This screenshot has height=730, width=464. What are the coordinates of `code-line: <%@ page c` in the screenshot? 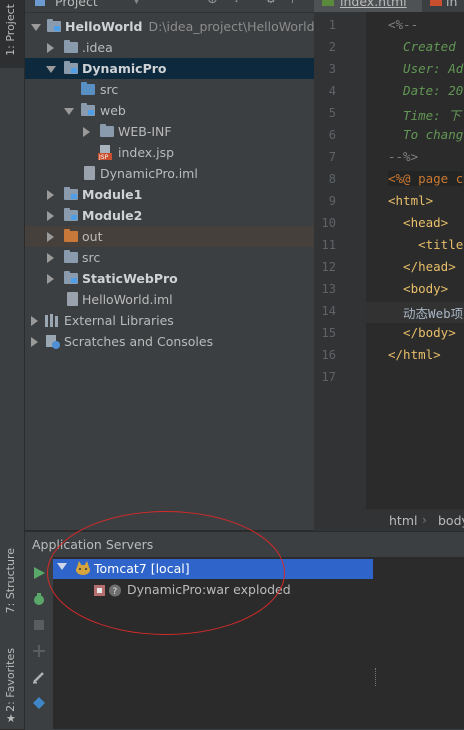 It's located at (426, 178).